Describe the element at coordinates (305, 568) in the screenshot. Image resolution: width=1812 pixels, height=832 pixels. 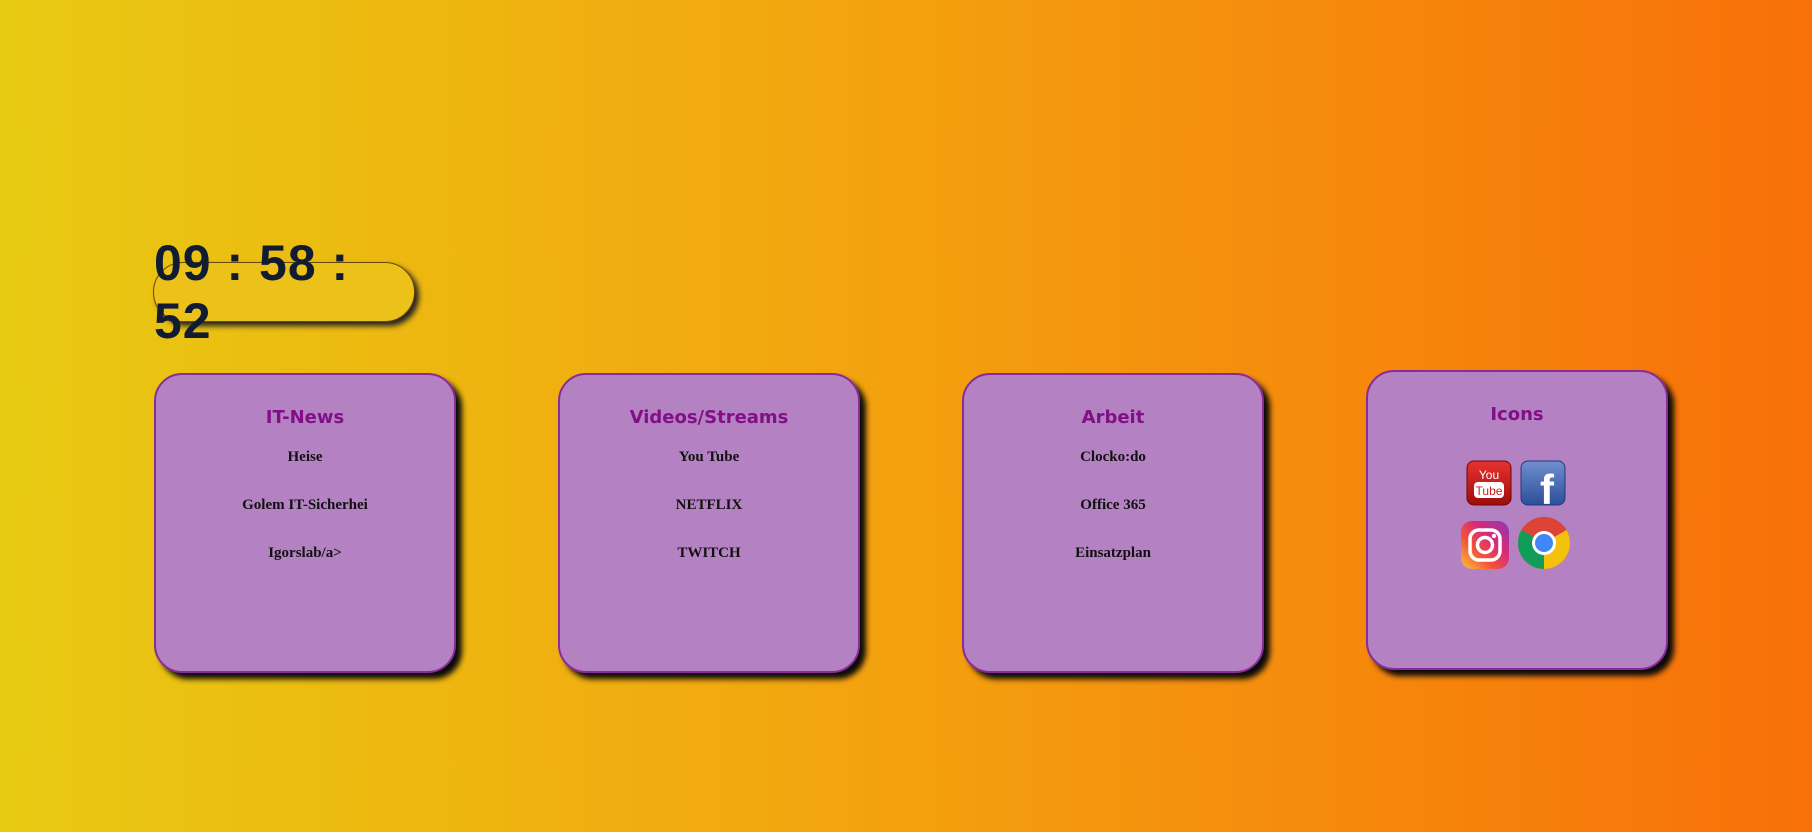
I see `list-item: Igorslab/a>` at that location.